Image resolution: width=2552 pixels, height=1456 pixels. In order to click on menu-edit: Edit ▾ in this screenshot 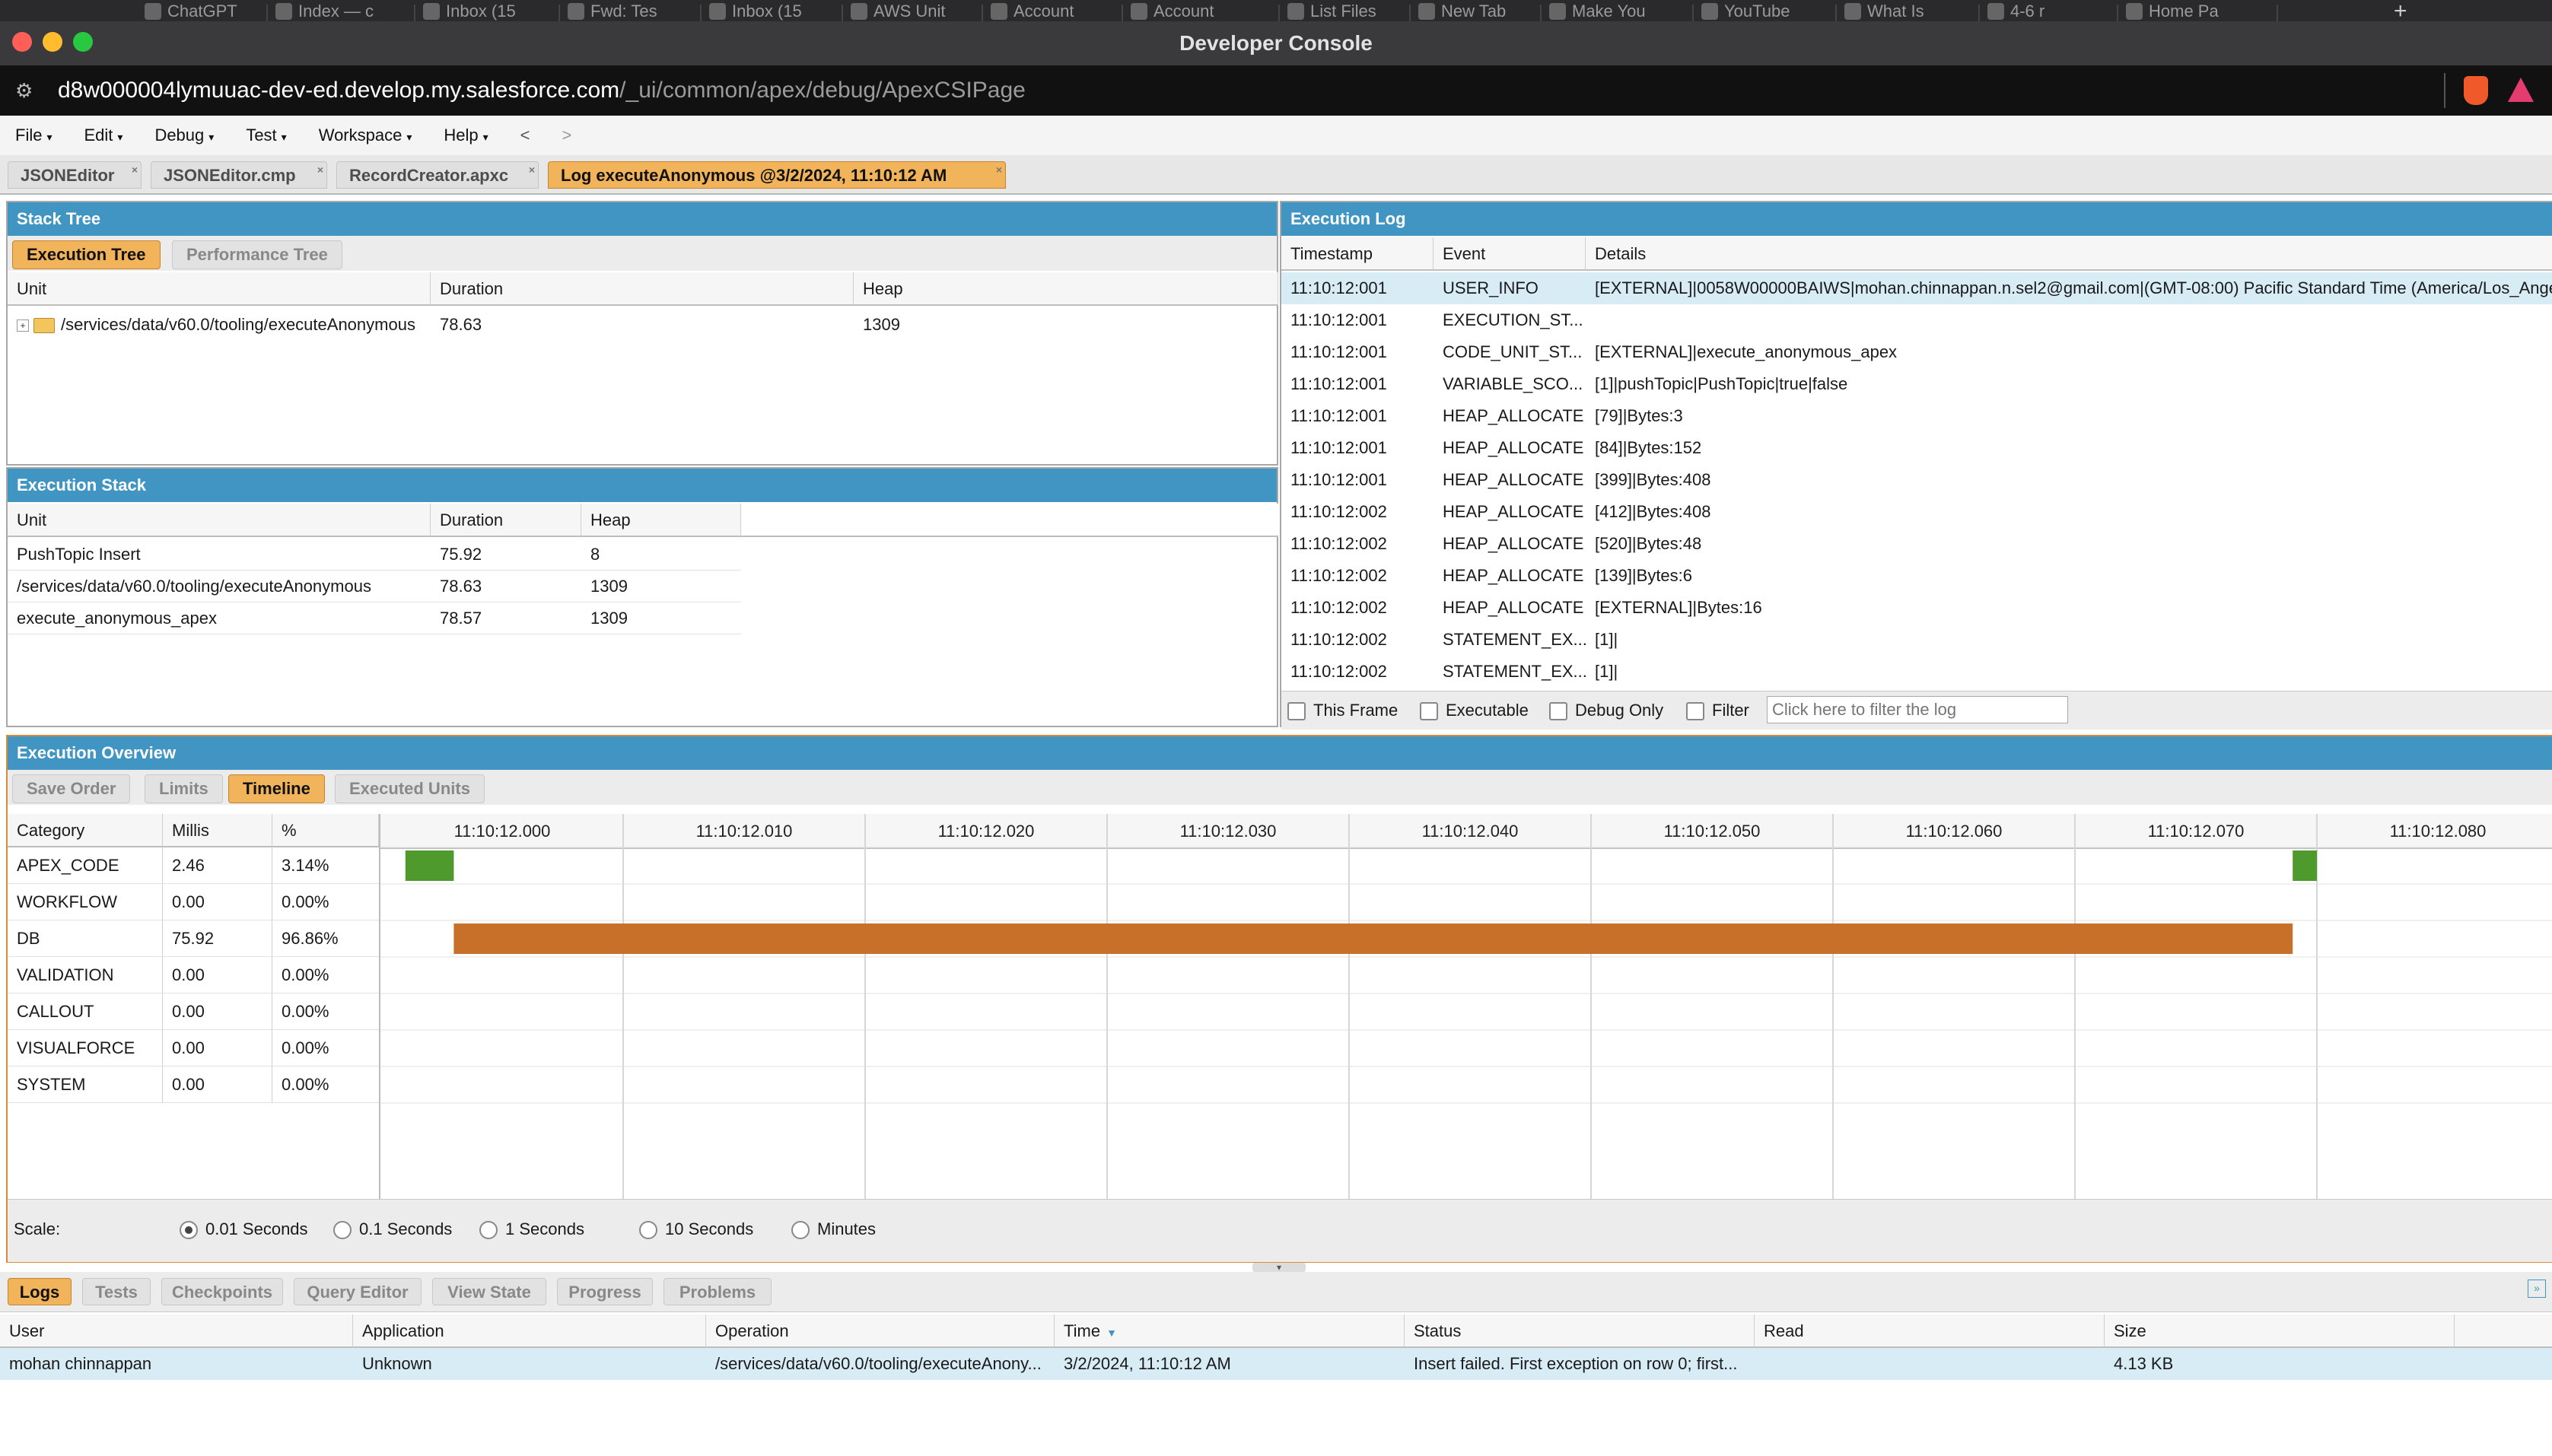, I will do `click(103, 135)`.